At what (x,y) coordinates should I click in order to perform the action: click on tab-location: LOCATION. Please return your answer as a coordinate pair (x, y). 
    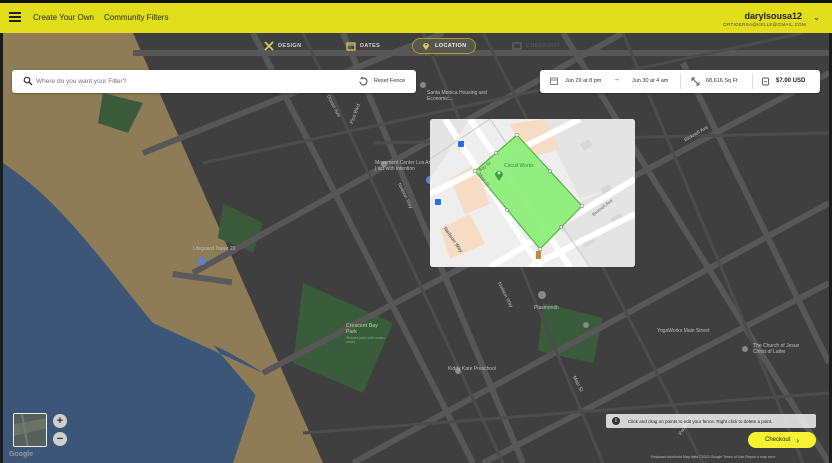
    Looking at the image, I should click on (444, 46).